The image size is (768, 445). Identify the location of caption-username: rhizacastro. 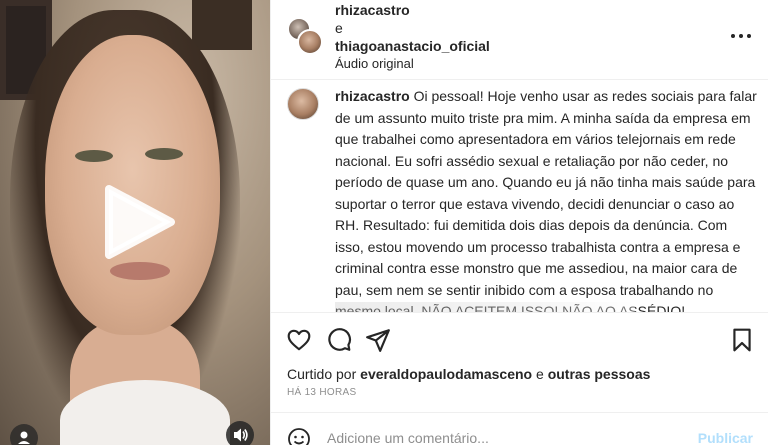
(372, 96).